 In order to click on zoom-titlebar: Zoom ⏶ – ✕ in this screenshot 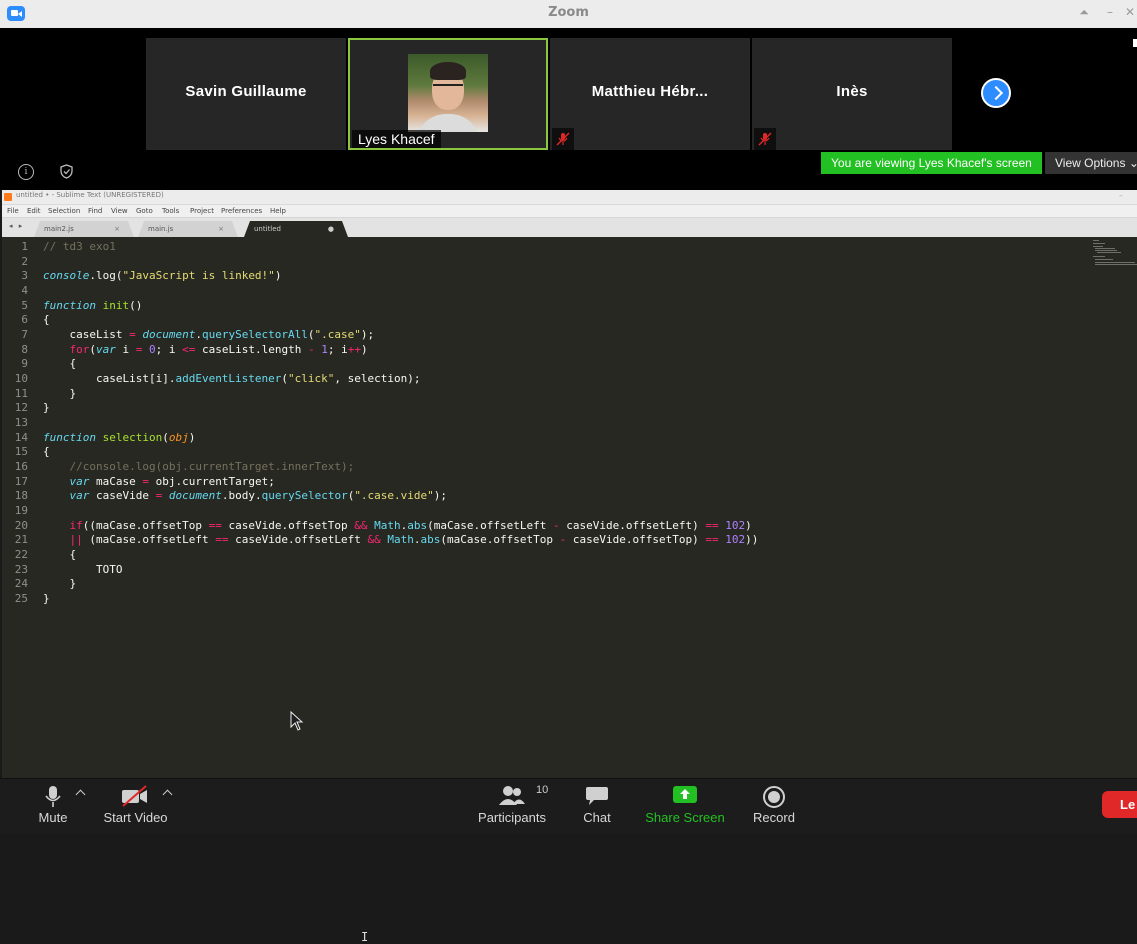, I will do `click(568, 14)`.